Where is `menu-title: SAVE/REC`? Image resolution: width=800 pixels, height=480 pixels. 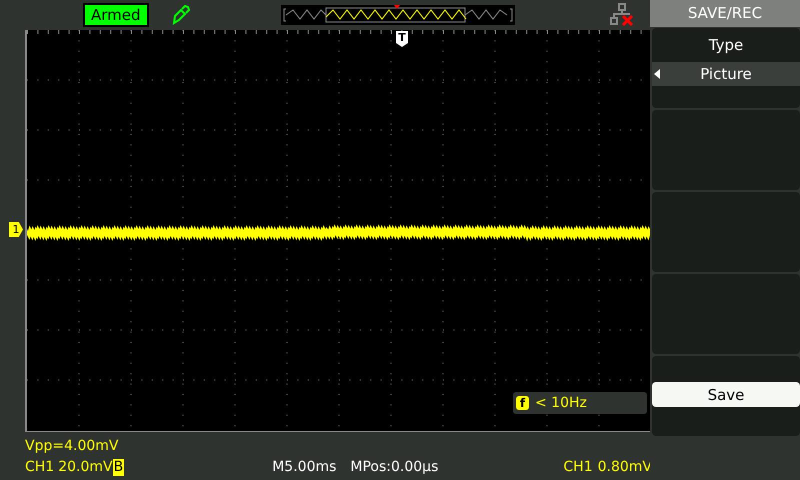
menu-title: SAVE/REC is located at coordinates (725, 13).